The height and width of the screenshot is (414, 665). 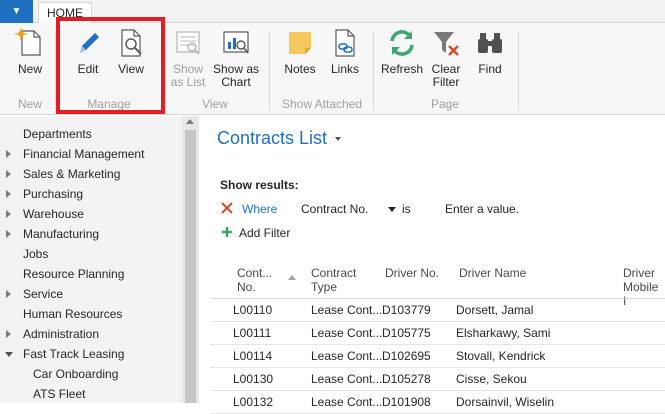 I want to click on nav-item-label: Human Resources, so click(x=73, y=314).